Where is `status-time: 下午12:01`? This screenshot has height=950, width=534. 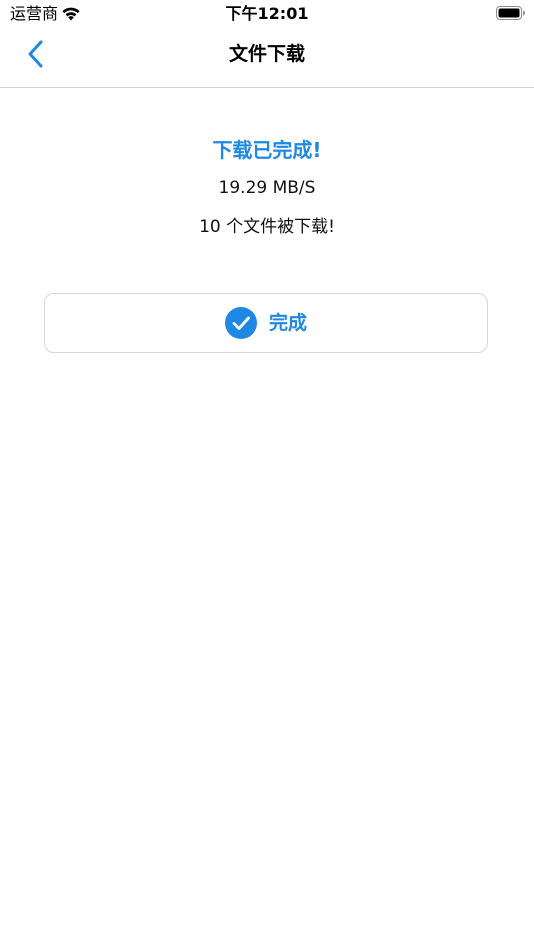 status-time: 下午12:01 is located at coordinates (267, 13).